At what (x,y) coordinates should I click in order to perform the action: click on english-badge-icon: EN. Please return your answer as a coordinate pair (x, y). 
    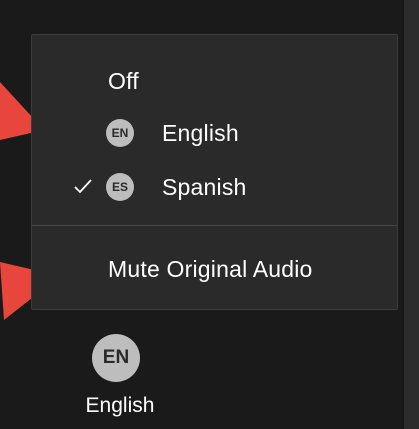
    Looking at the image, I should click on (120, 133).